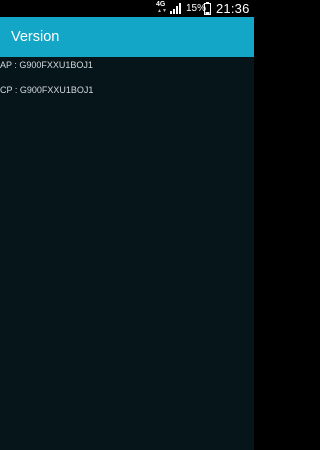  What do you see at coordinates (207, 8) in the screenshot?
I see `battery-low-icon` at bounding box center [207, 8].